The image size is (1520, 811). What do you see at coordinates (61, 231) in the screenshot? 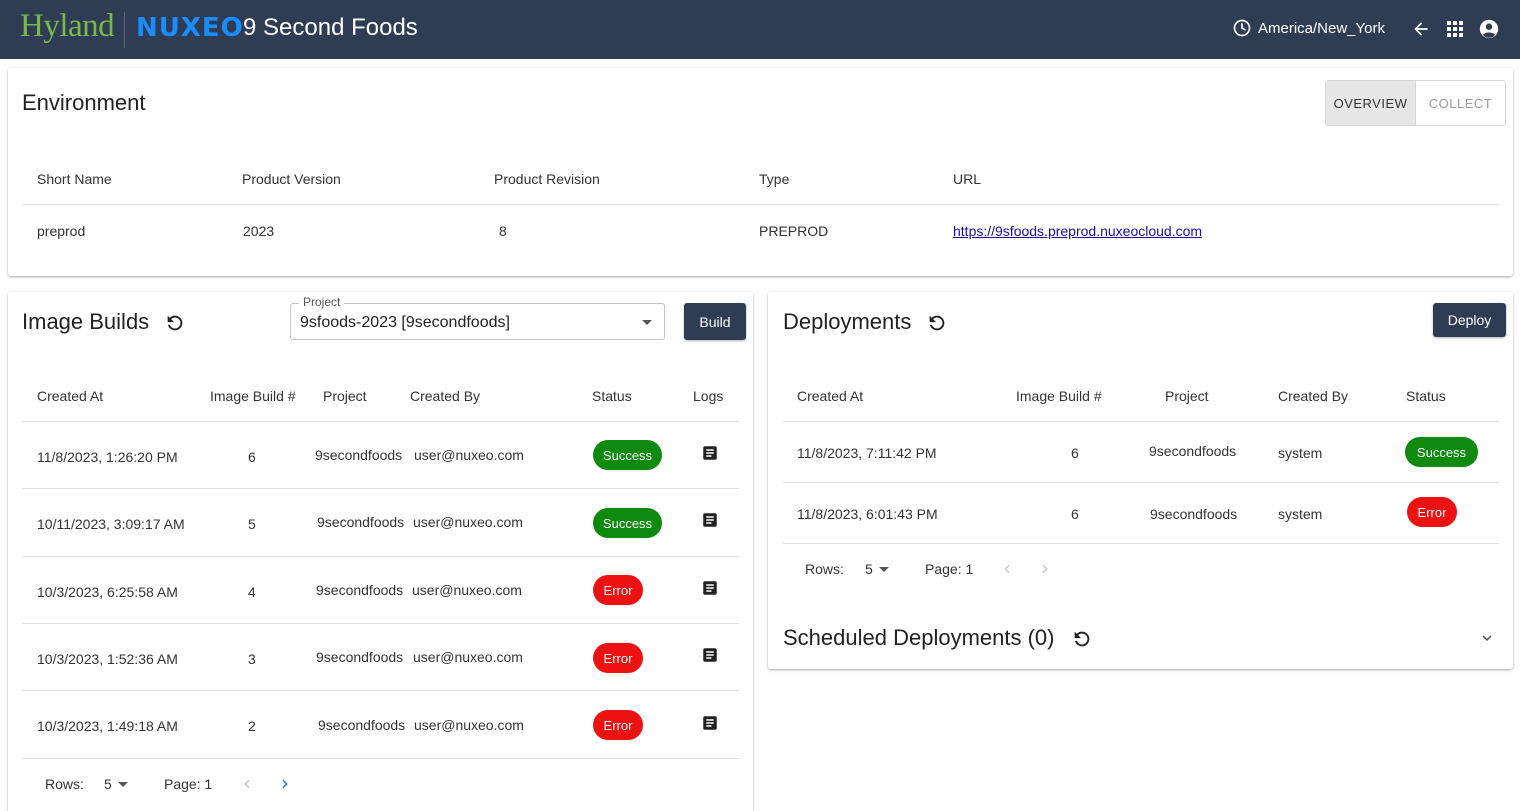
I see `env-short-name: preprod` at bounding box center [61, 231].